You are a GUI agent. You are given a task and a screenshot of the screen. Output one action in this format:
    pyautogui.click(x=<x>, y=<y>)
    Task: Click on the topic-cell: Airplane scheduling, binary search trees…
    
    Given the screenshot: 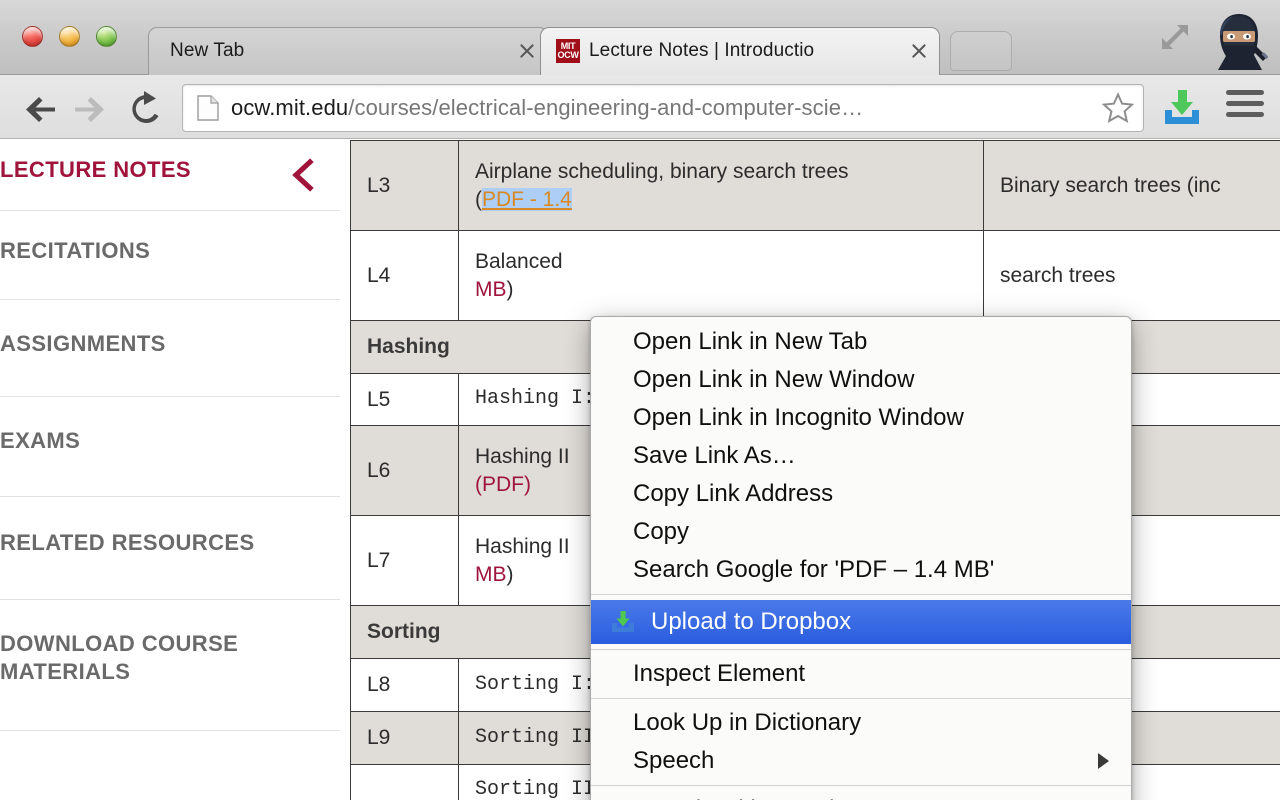 What is the action you would take?
    pyautogui.click(x=721, y=185)
    